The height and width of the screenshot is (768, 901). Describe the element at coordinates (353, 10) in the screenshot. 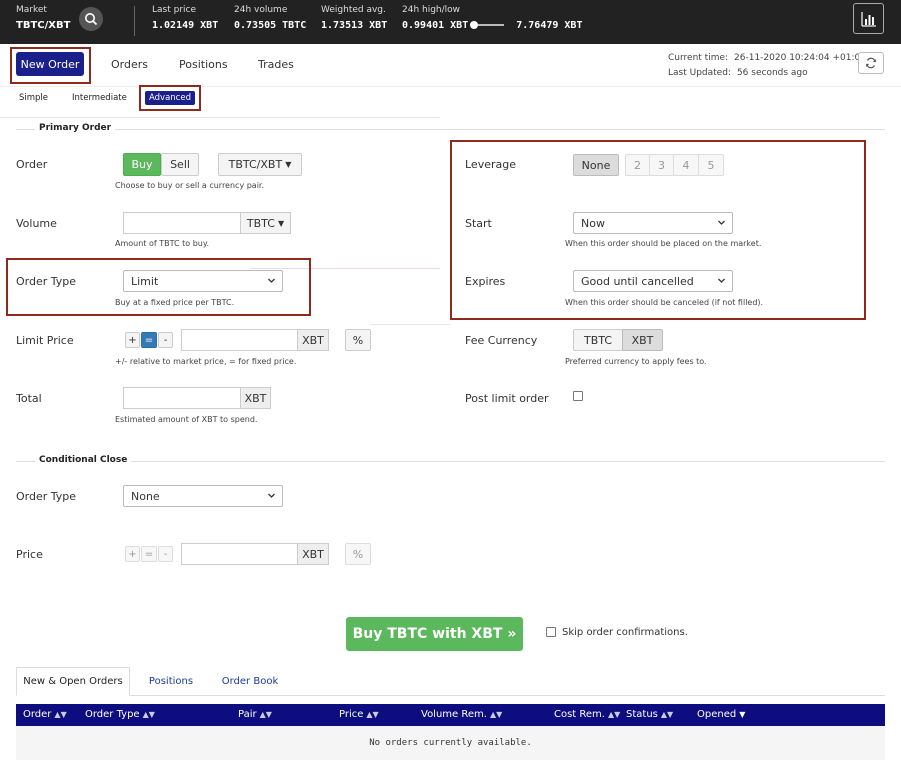

I see `stat-label: Weighted avg.` at that location.